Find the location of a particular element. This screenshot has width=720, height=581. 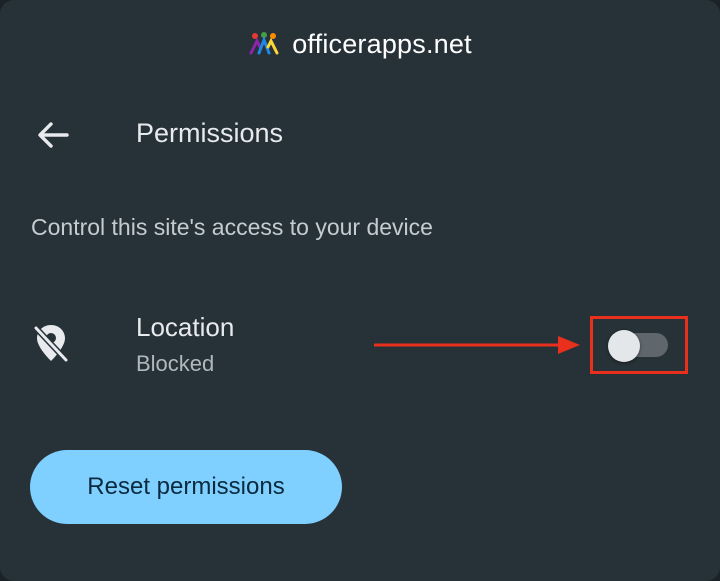

annotation-arrow is located at coordinates (477, 345).